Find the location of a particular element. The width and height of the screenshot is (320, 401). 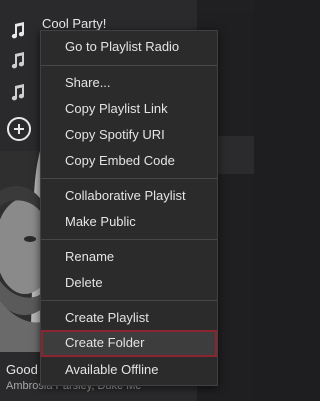

menu-item-create-playlist: Create Playlist is located at coordinates (129, 318).